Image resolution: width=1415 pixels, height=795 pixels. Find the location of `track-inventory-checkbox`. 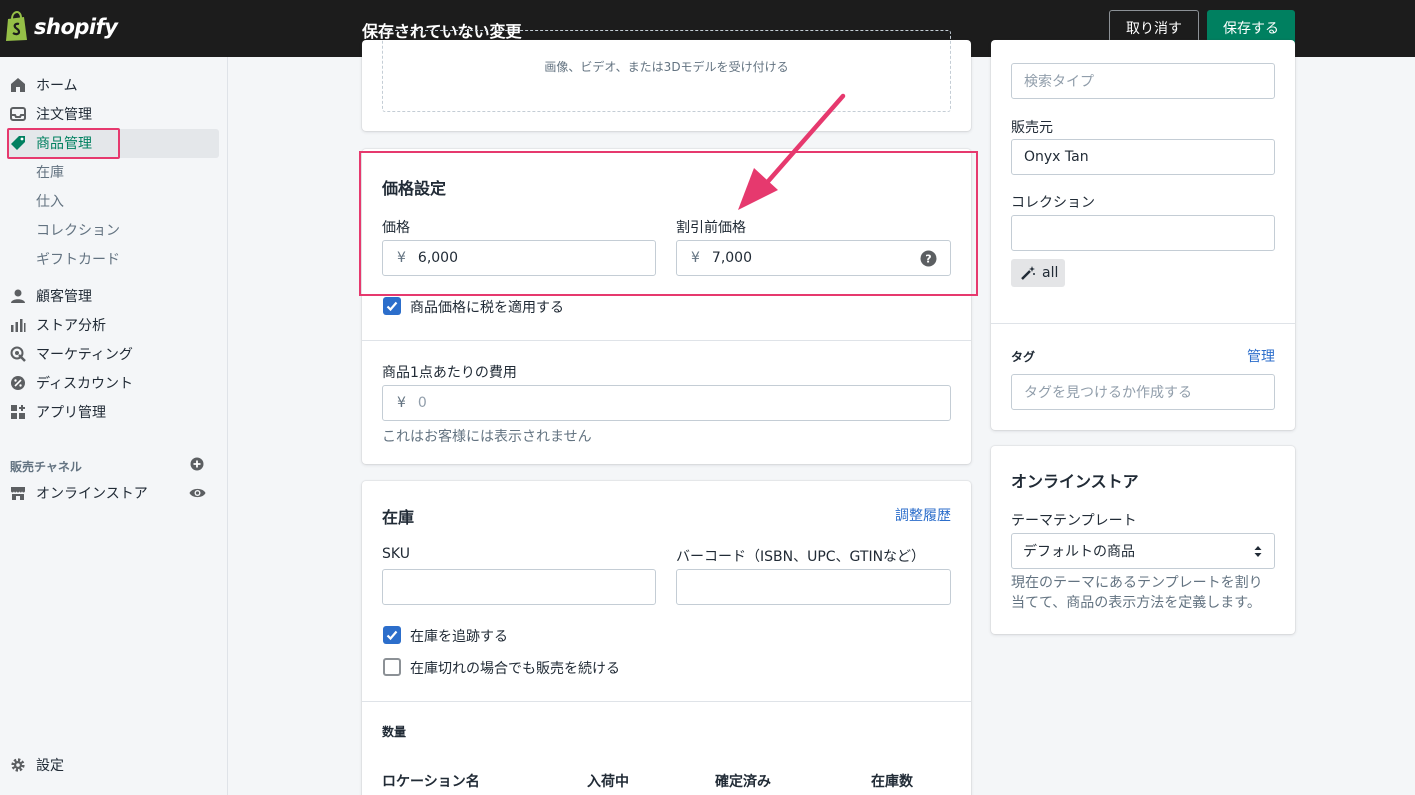

track-inventory-checkbox is located at coordinates (392, 635).